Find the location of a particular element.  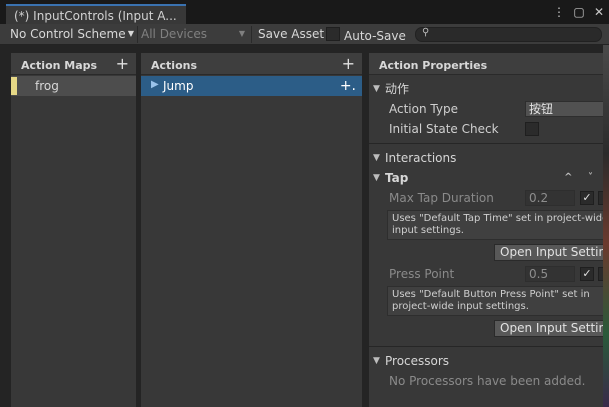

action-section-label: 动作 is located at coordinates (397, 89).